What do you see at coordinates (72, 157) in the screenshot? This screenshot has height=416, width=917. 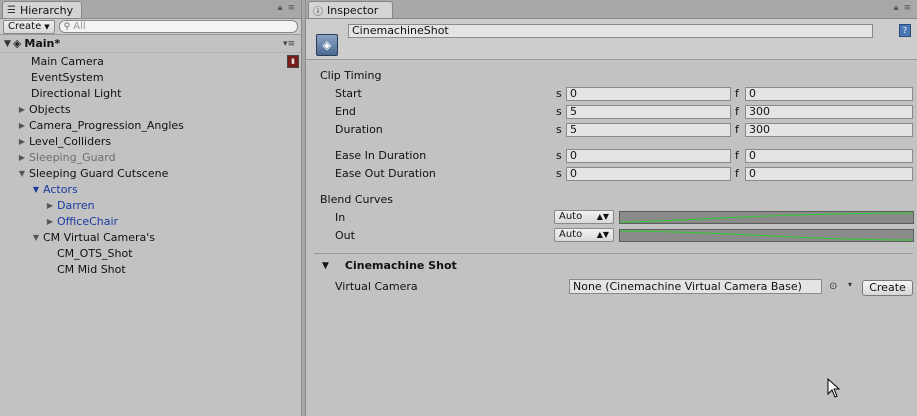 I see `tree-item-label: Sleeping_Guard` at bounding box center [72, 157].